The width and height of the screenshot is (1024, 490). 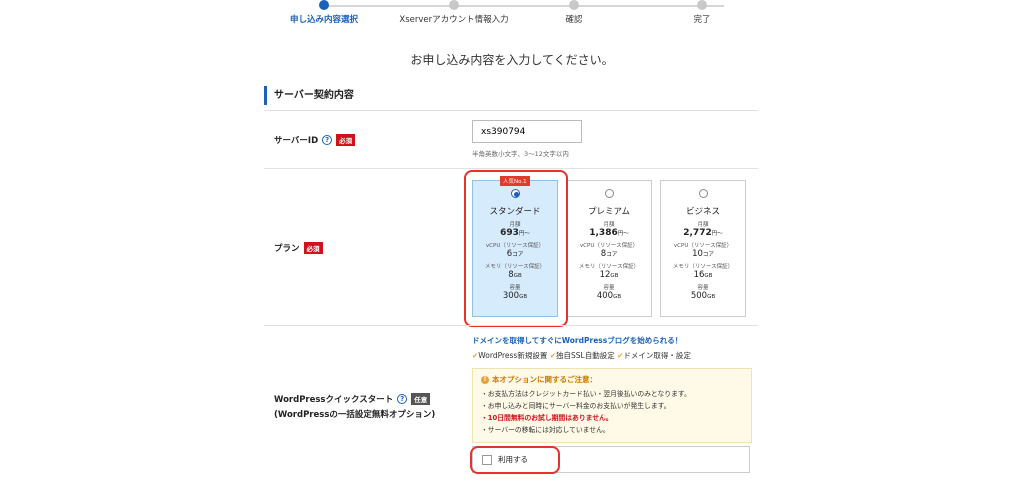 I want to click on plan-memory: 16GB, so click(x=703, y=275).